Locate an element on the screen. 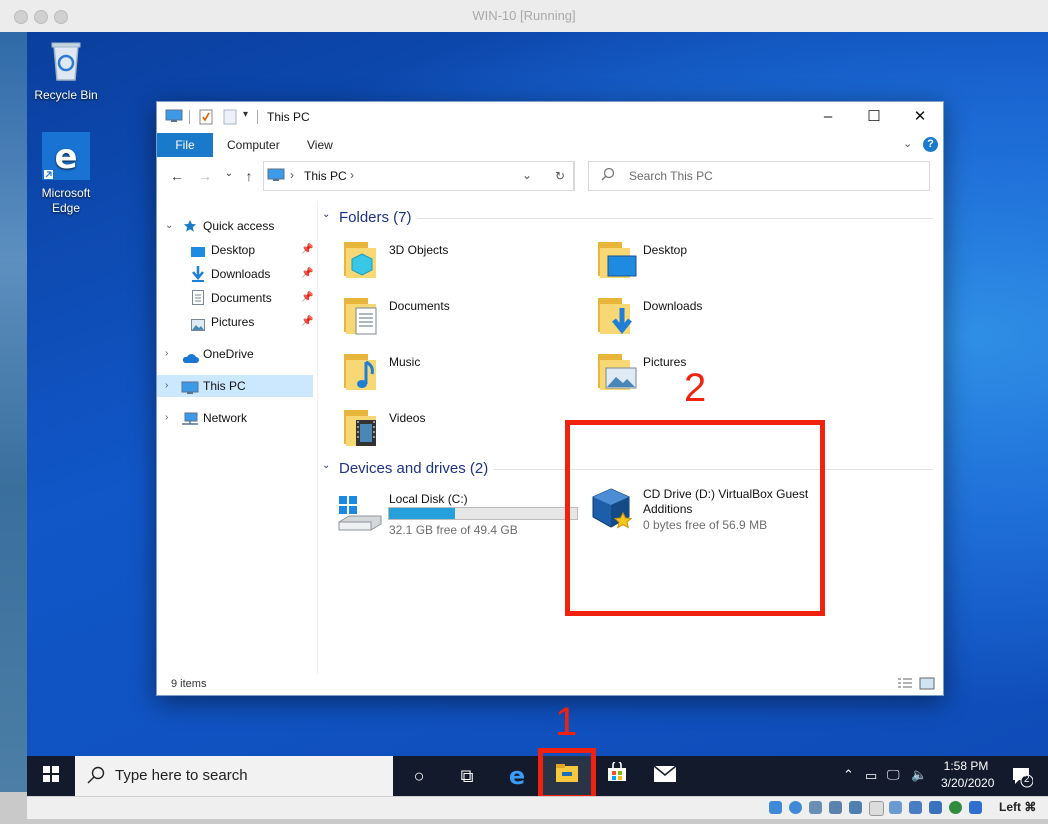 Image resolution: width=1048 pixels, height=824 pixels. cortana-button: ○ is located at coordinates (419, 776).